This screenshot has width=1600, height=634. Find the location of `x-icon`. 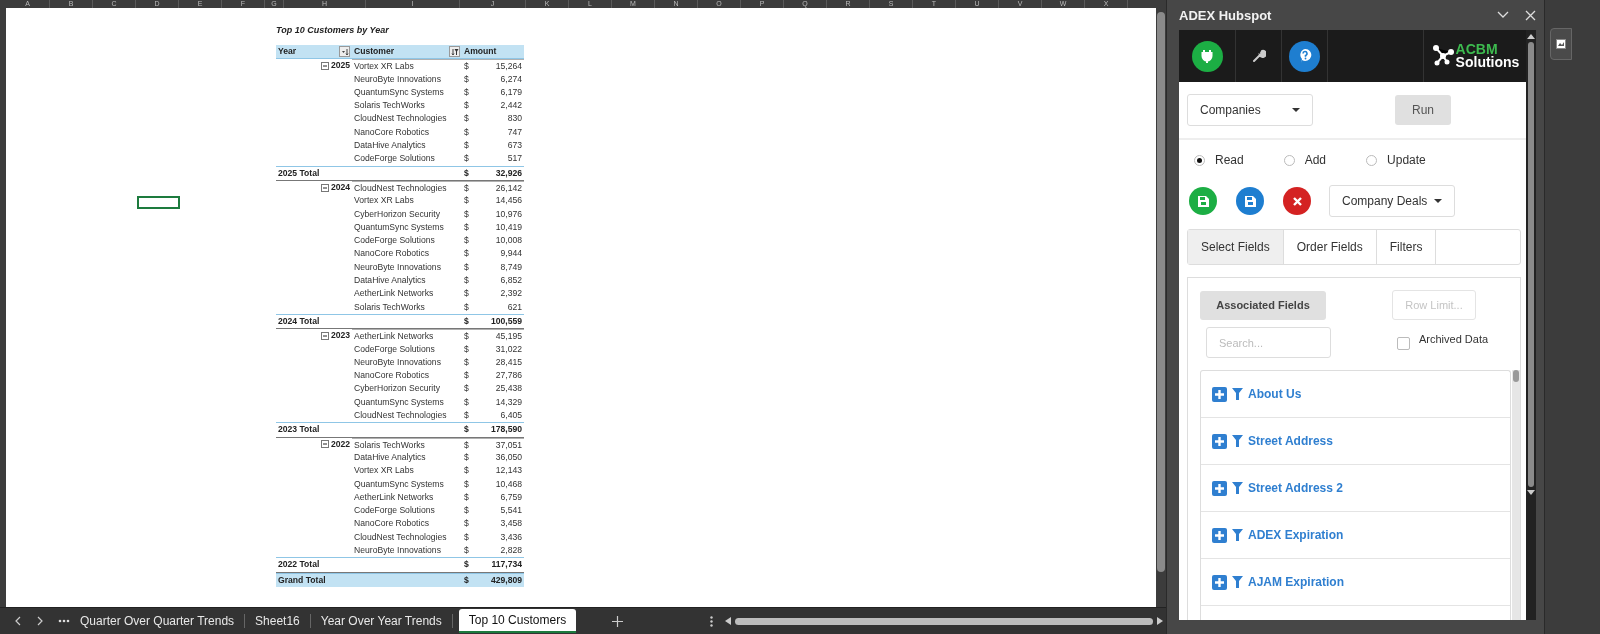

x-icon is located at coordinates (1297, 201).